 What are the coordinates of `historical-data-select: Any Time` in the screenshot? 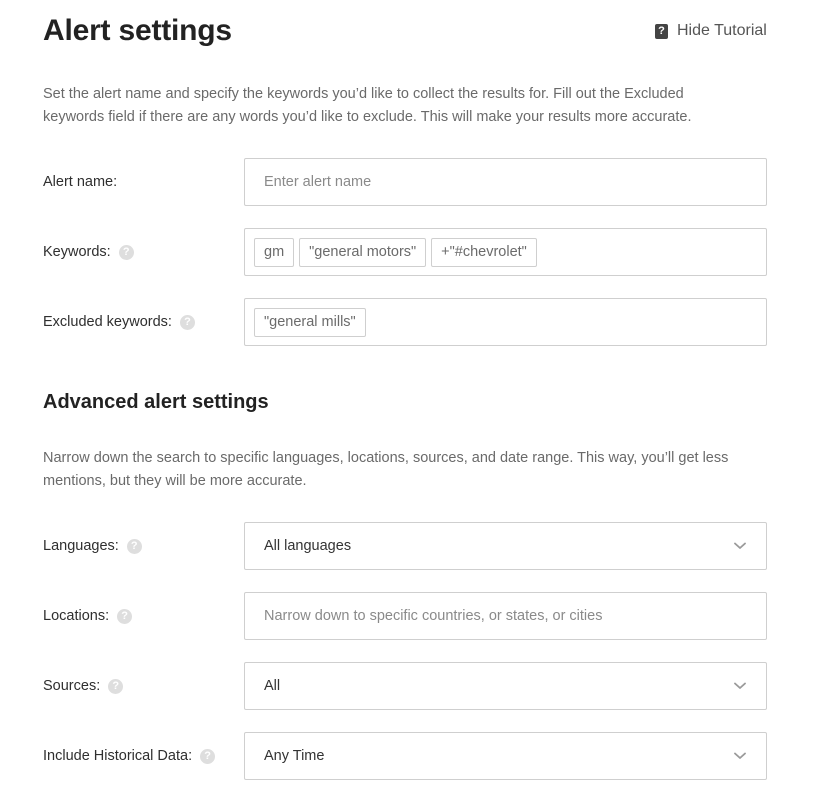 It's located at (505, 756).